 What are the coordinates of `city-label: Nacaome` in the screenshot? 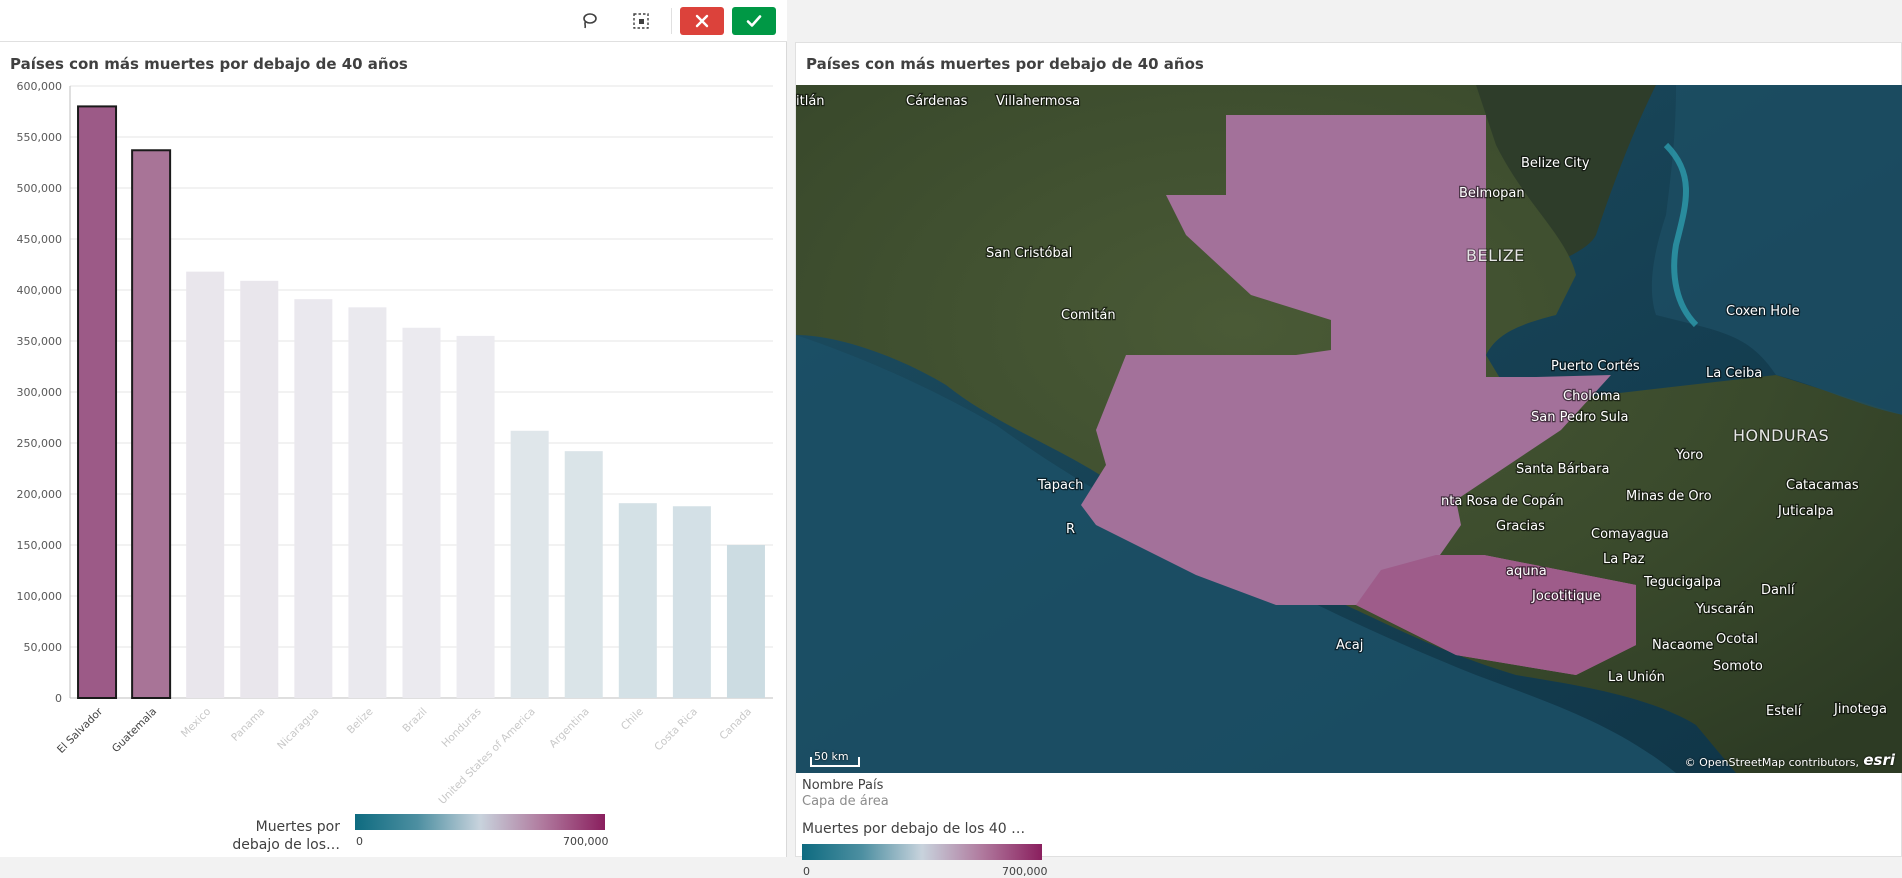 It's located at (1682, 645).